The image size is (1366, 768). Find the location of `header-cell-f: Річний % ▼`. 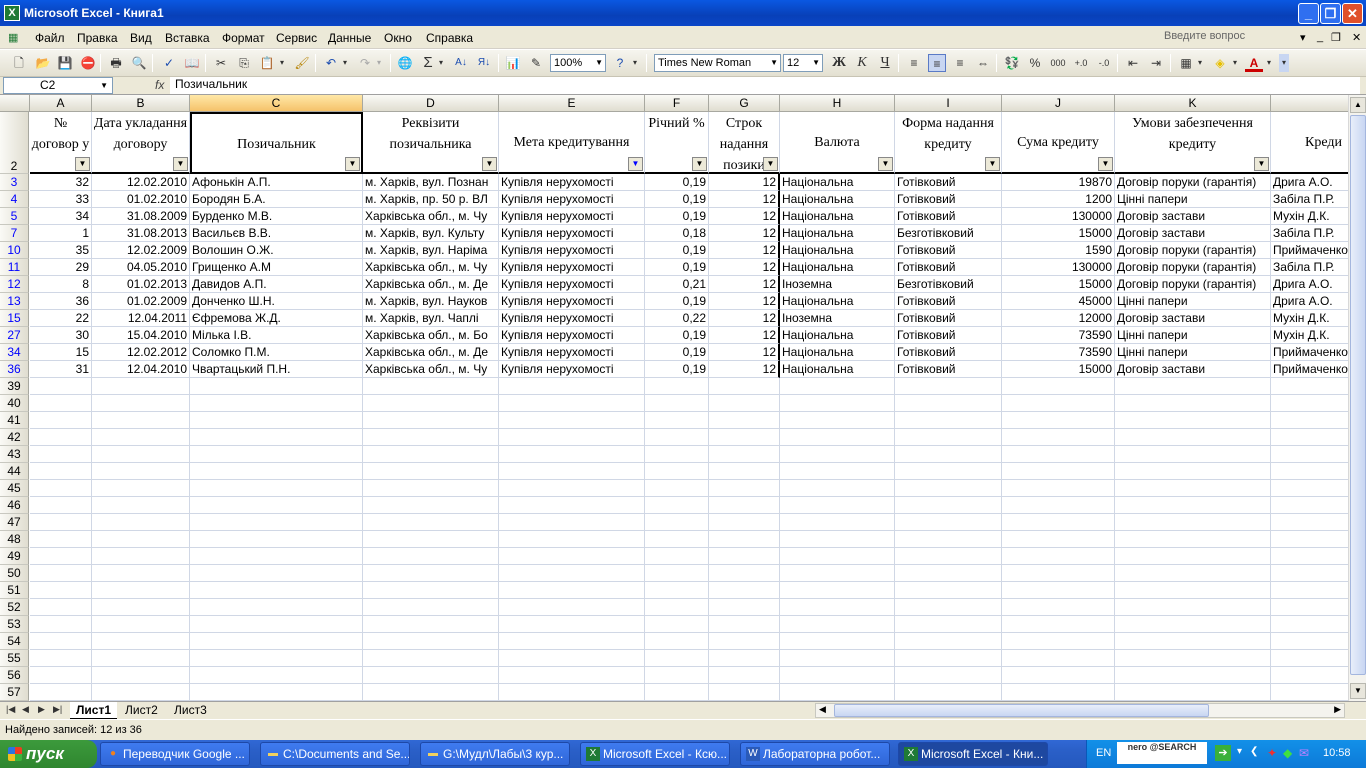

header-cell-f: Річний % ▼ is located at coordinates (677, 143).